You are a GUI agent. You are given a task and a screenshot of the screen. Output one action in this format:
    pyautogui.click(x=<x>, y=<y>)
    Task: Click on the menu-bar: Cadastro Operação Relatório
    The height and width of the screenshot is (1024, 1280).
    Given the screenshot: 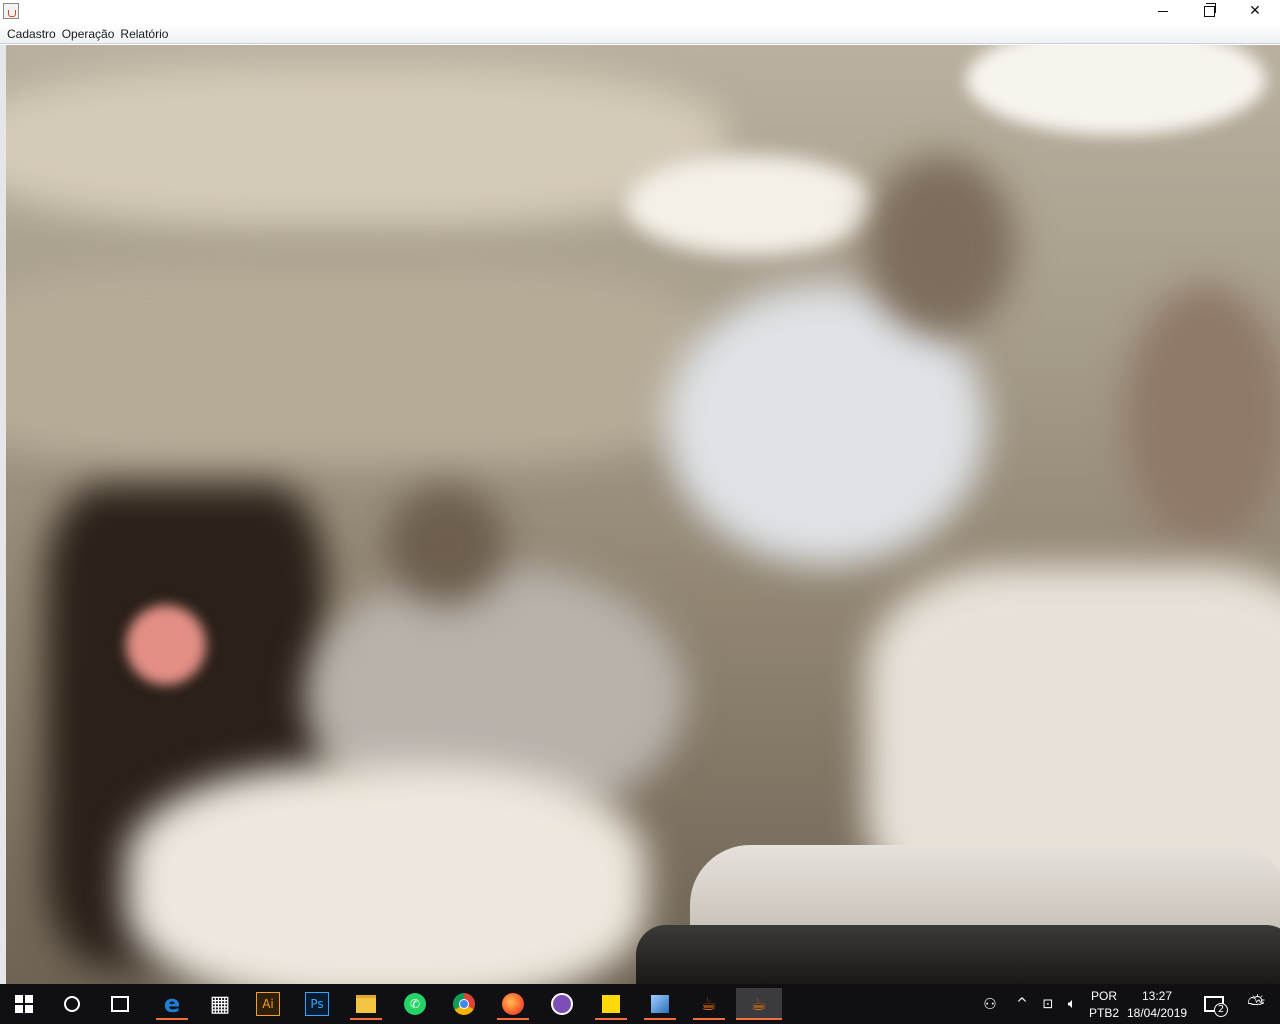 What is the action you would take?
    pyautogui.click(x=640, y=34)
    